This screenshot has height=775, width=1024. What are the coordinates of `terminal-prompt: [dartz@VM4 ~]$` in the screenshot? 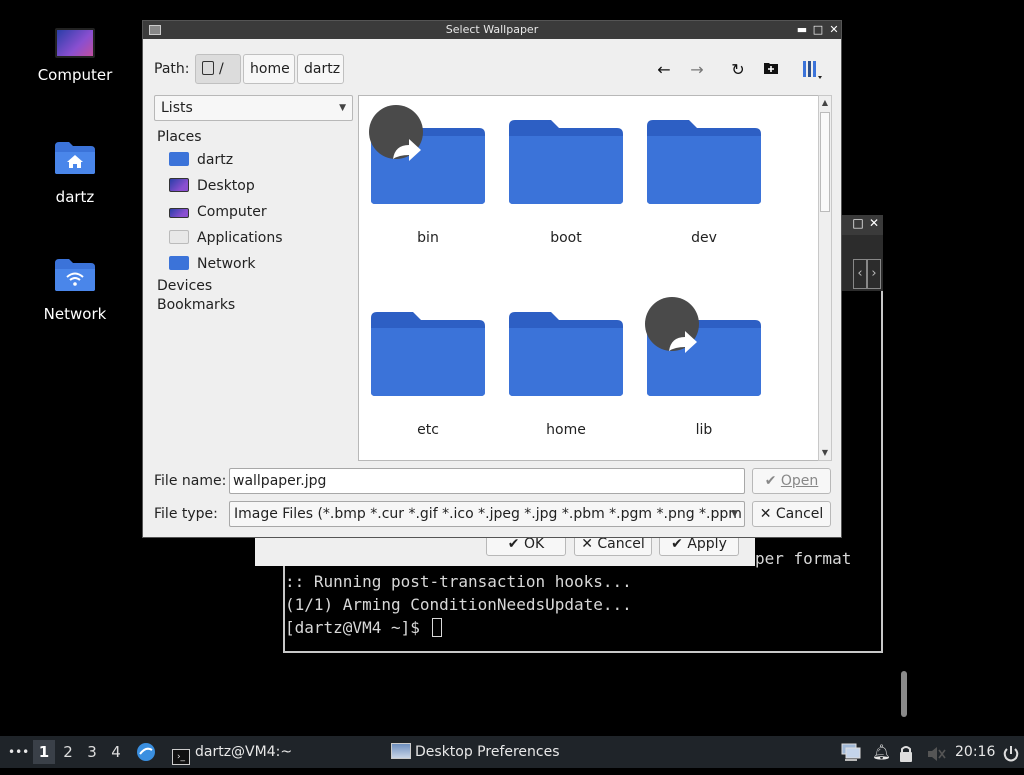 It's located at (363, 627).